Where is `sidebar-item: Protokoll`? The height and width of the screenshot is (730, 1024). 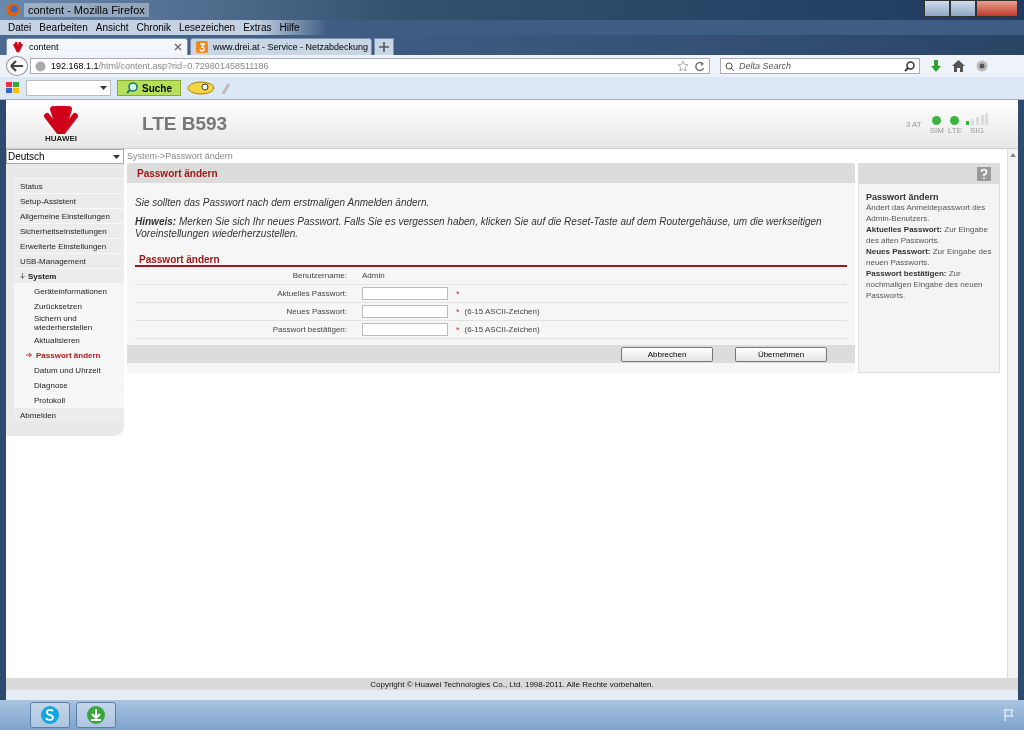
sidebar-item: Protokoll is located at coordinates (69, 399).